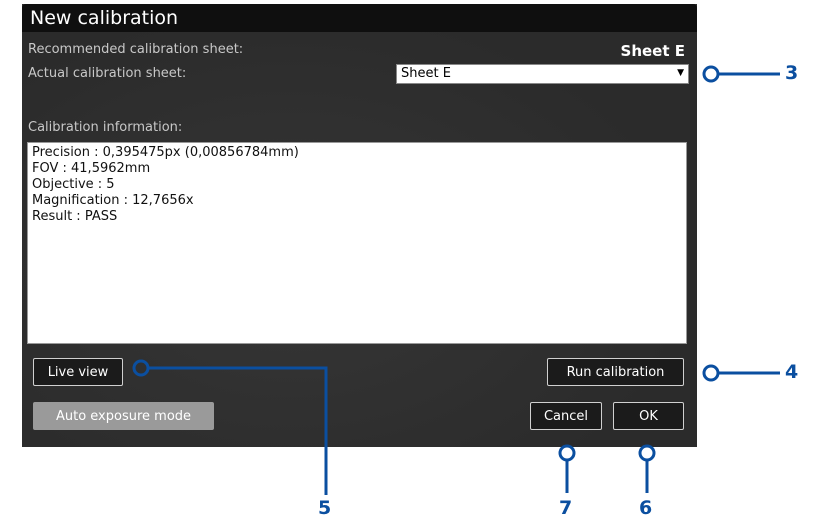 Image resolution: width=821 pixels, height=524 pixels. What do you see at coordinates (567, 453) in the screenshot?
I see `callout-7-circle` at bounding box center [567, 453].